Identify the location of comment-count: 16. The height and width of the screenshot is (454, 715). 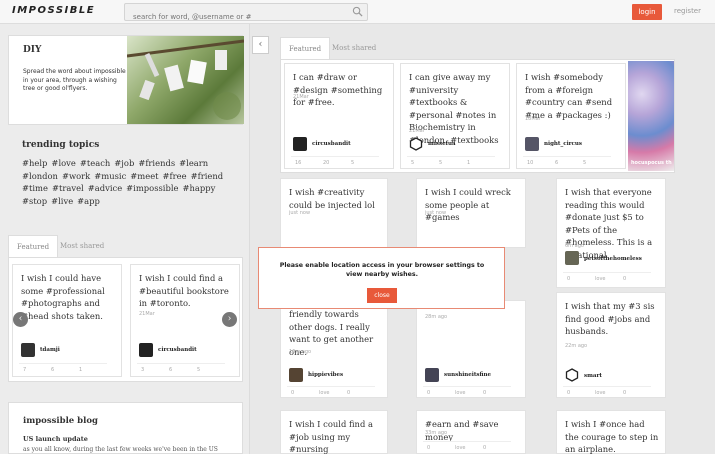
(305, 163).